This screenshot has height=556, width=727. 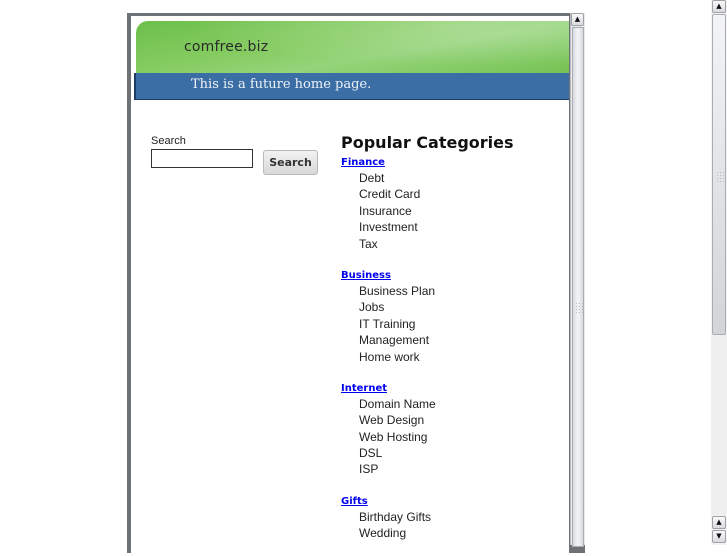 I want to click on categories-title: Popular Categories, so click(x=427, y=142).